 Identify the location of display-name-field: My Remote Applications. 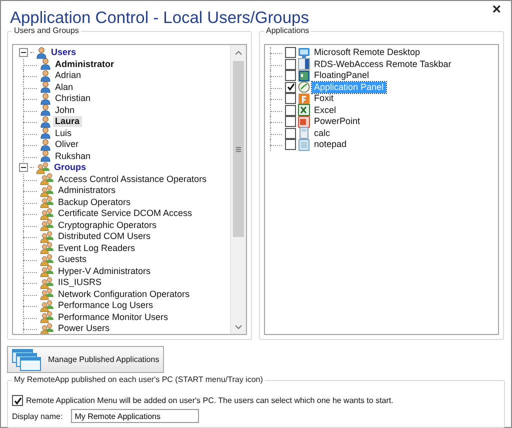
(134, 416).